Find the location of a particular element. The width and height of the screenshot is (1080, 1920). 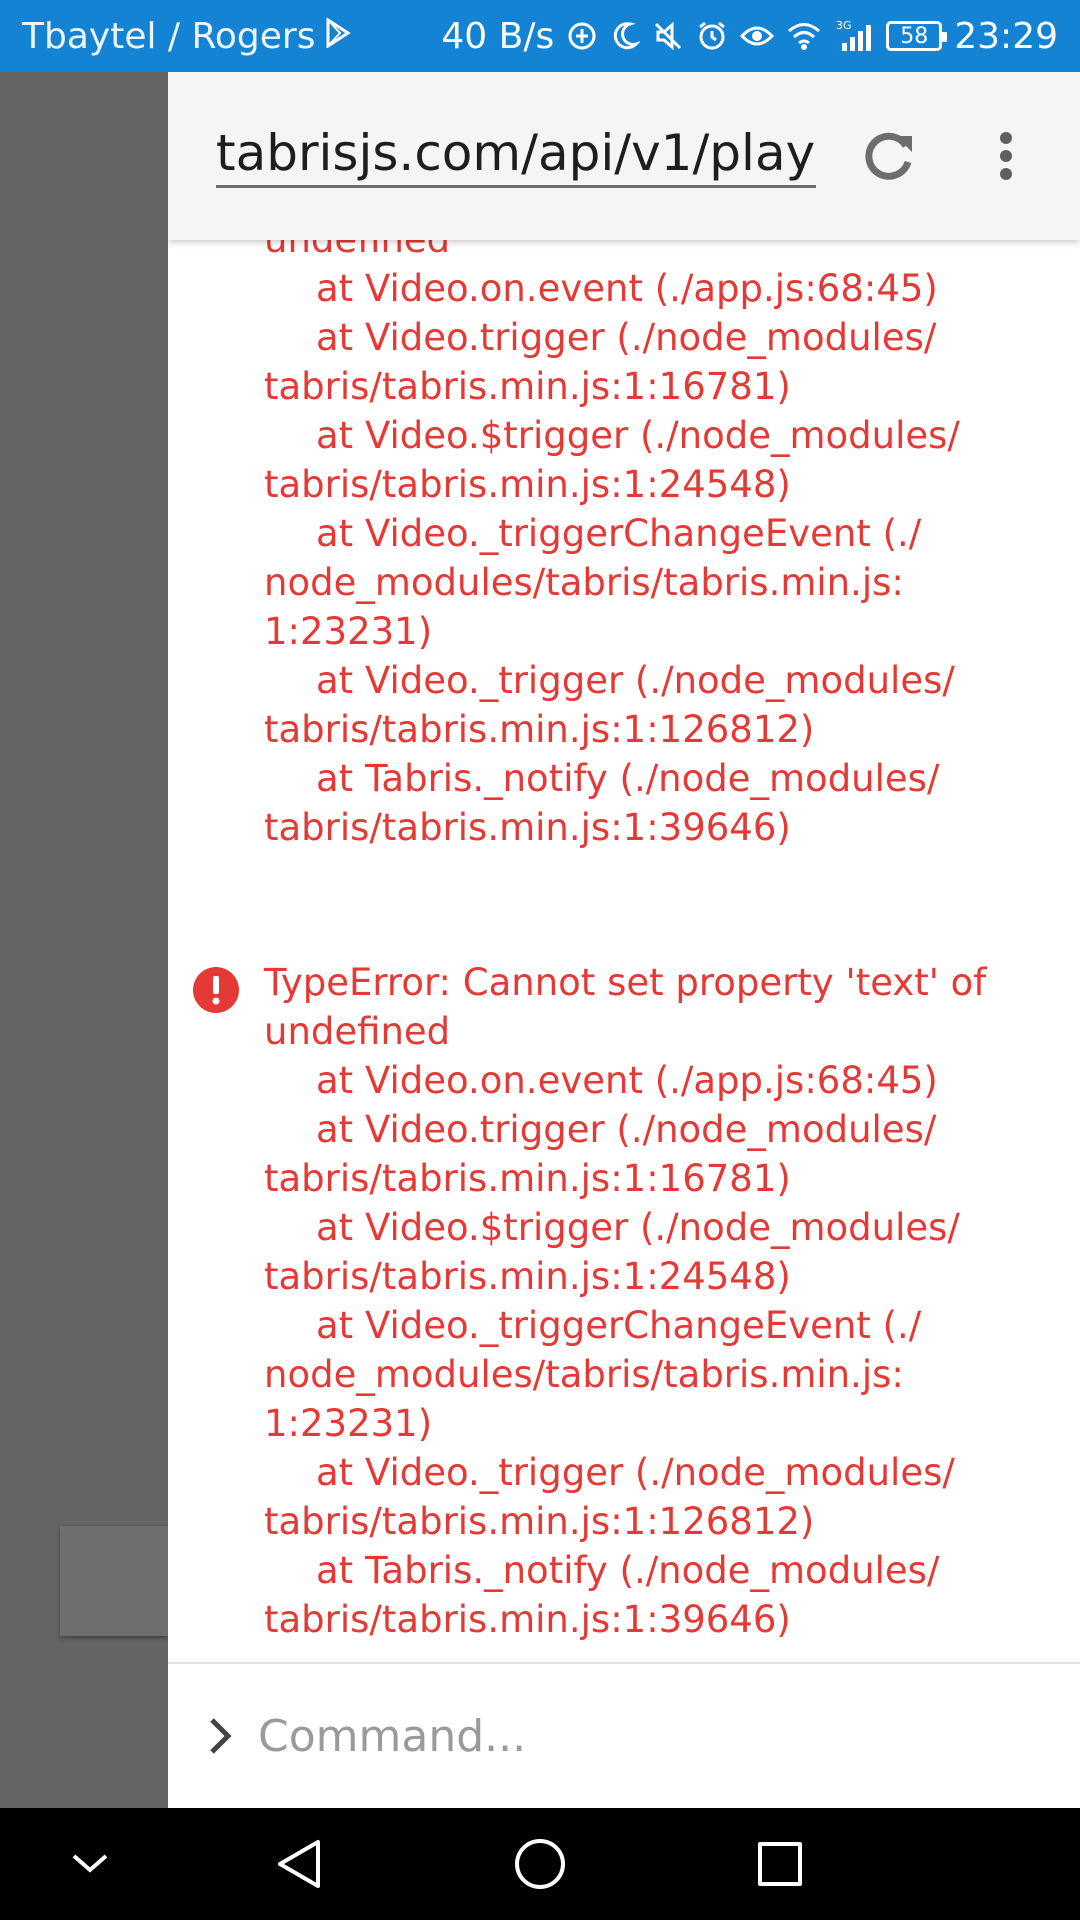

reload-icon is located at coordinates (890, 156).